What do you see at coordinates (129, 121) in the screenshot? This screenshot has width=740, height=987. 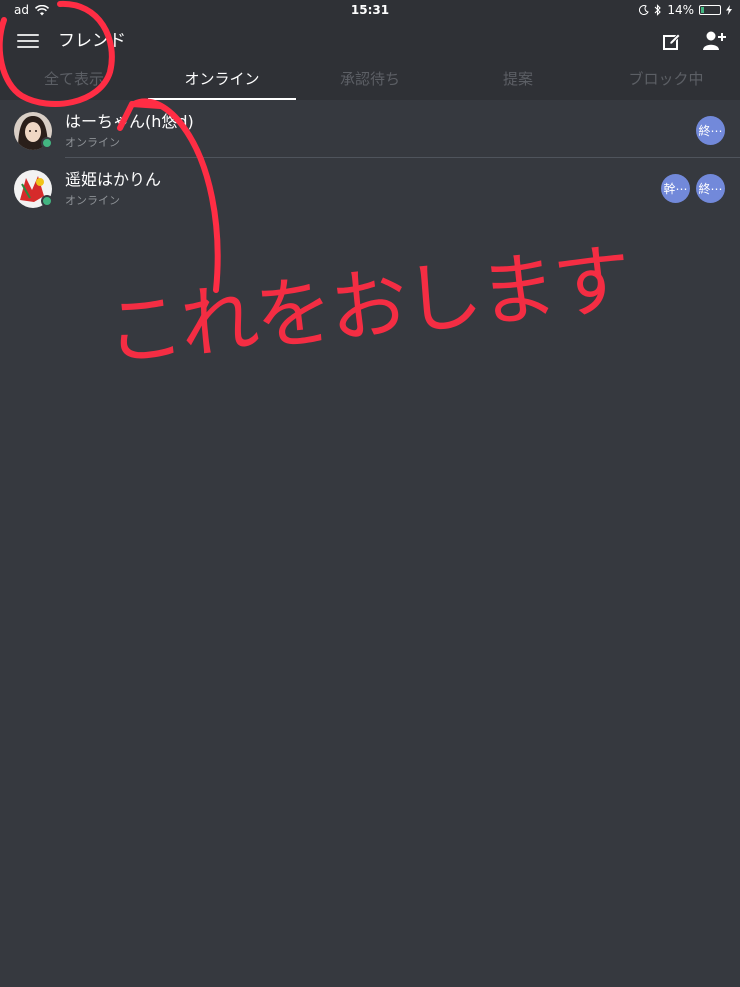 I see `friend-name: はーちゃん(h悠d)` at bounding box center [129, 121].